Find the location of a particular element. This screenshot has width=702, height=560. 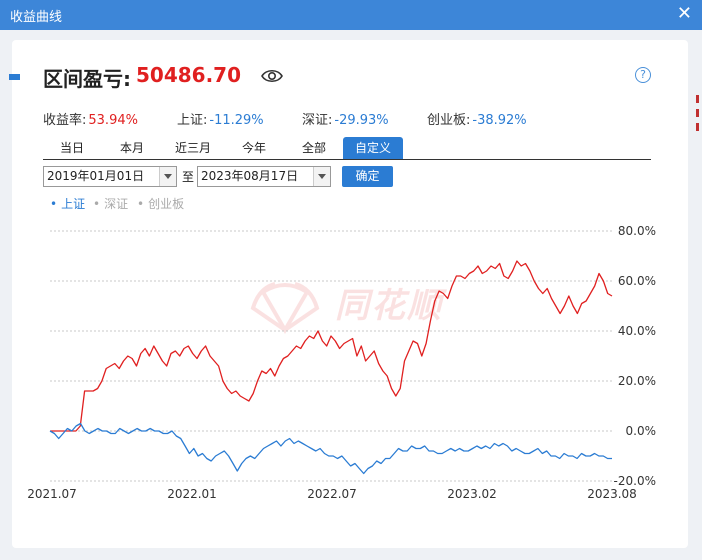

y-tick-label: 20.0% is located at coordinates (637, 381).